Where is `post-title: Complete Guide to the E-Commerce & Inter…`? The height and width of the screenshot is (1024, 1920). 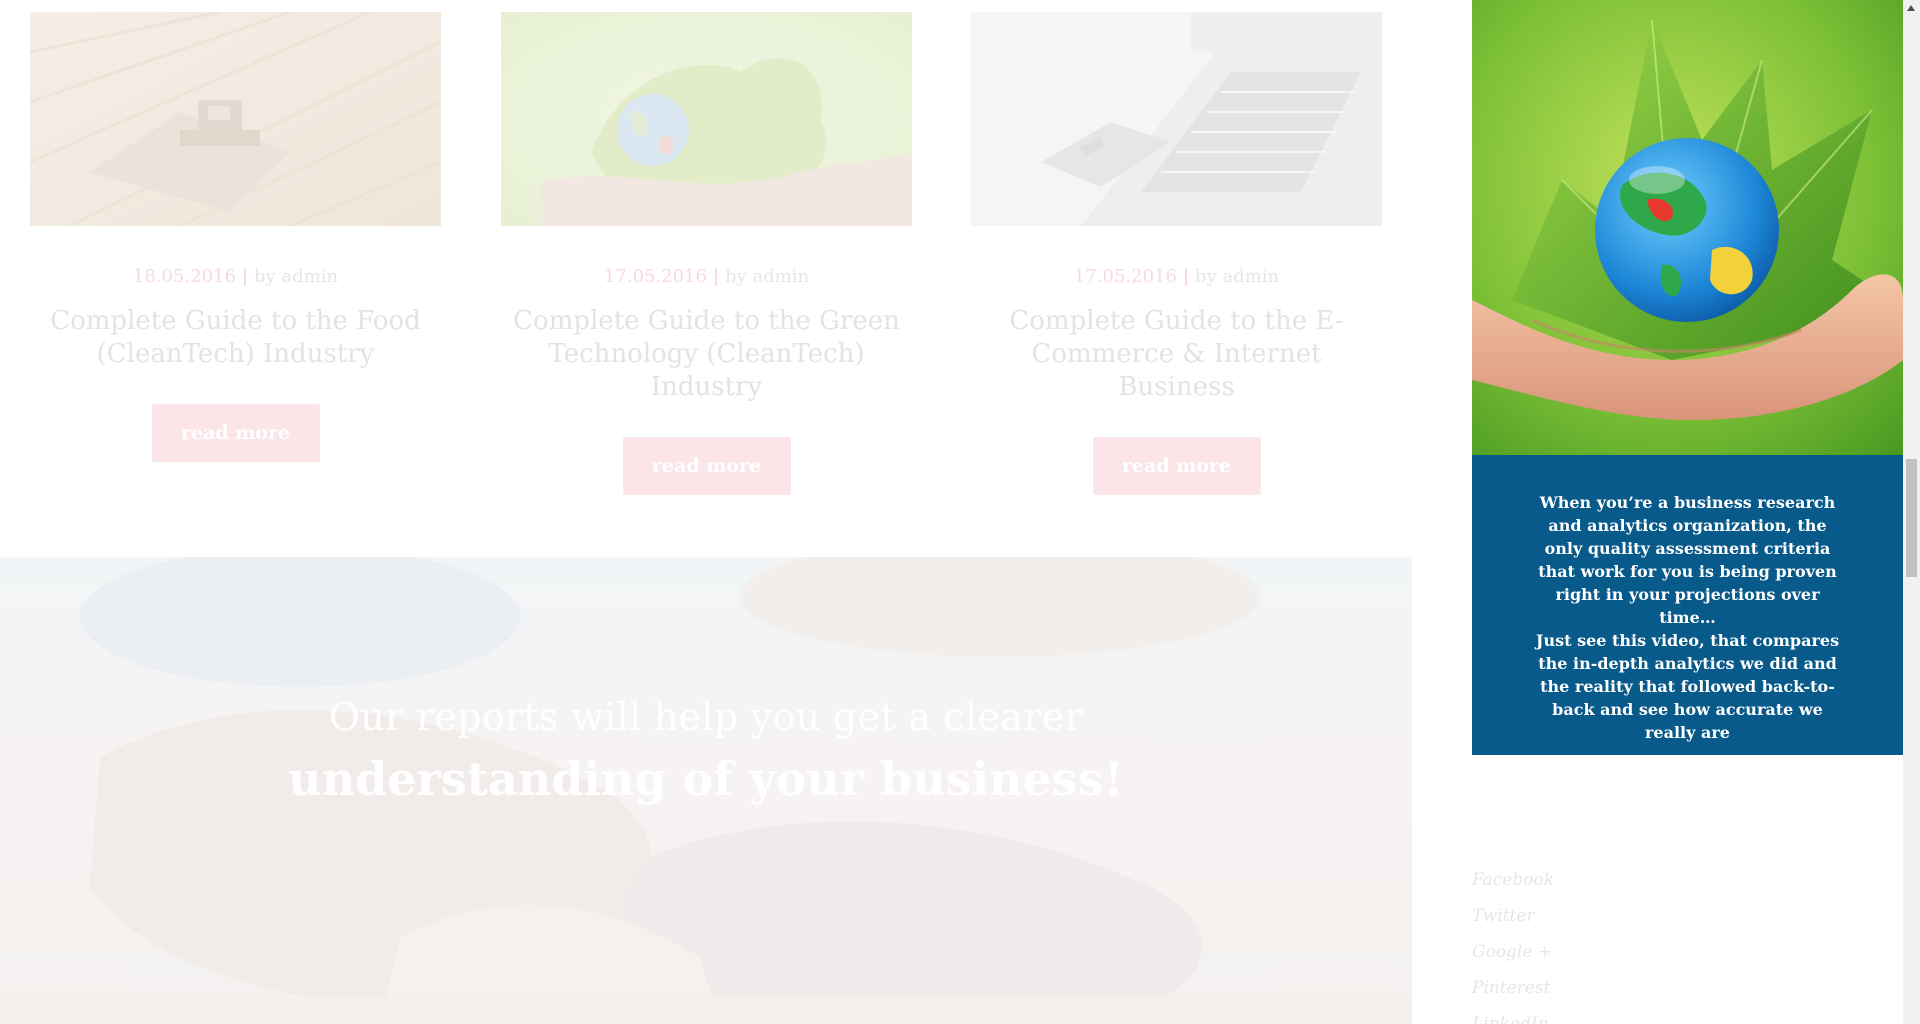 post-title: Complete Guide to the E-Commerce & Inter… is located at coordinates (1176, 354).